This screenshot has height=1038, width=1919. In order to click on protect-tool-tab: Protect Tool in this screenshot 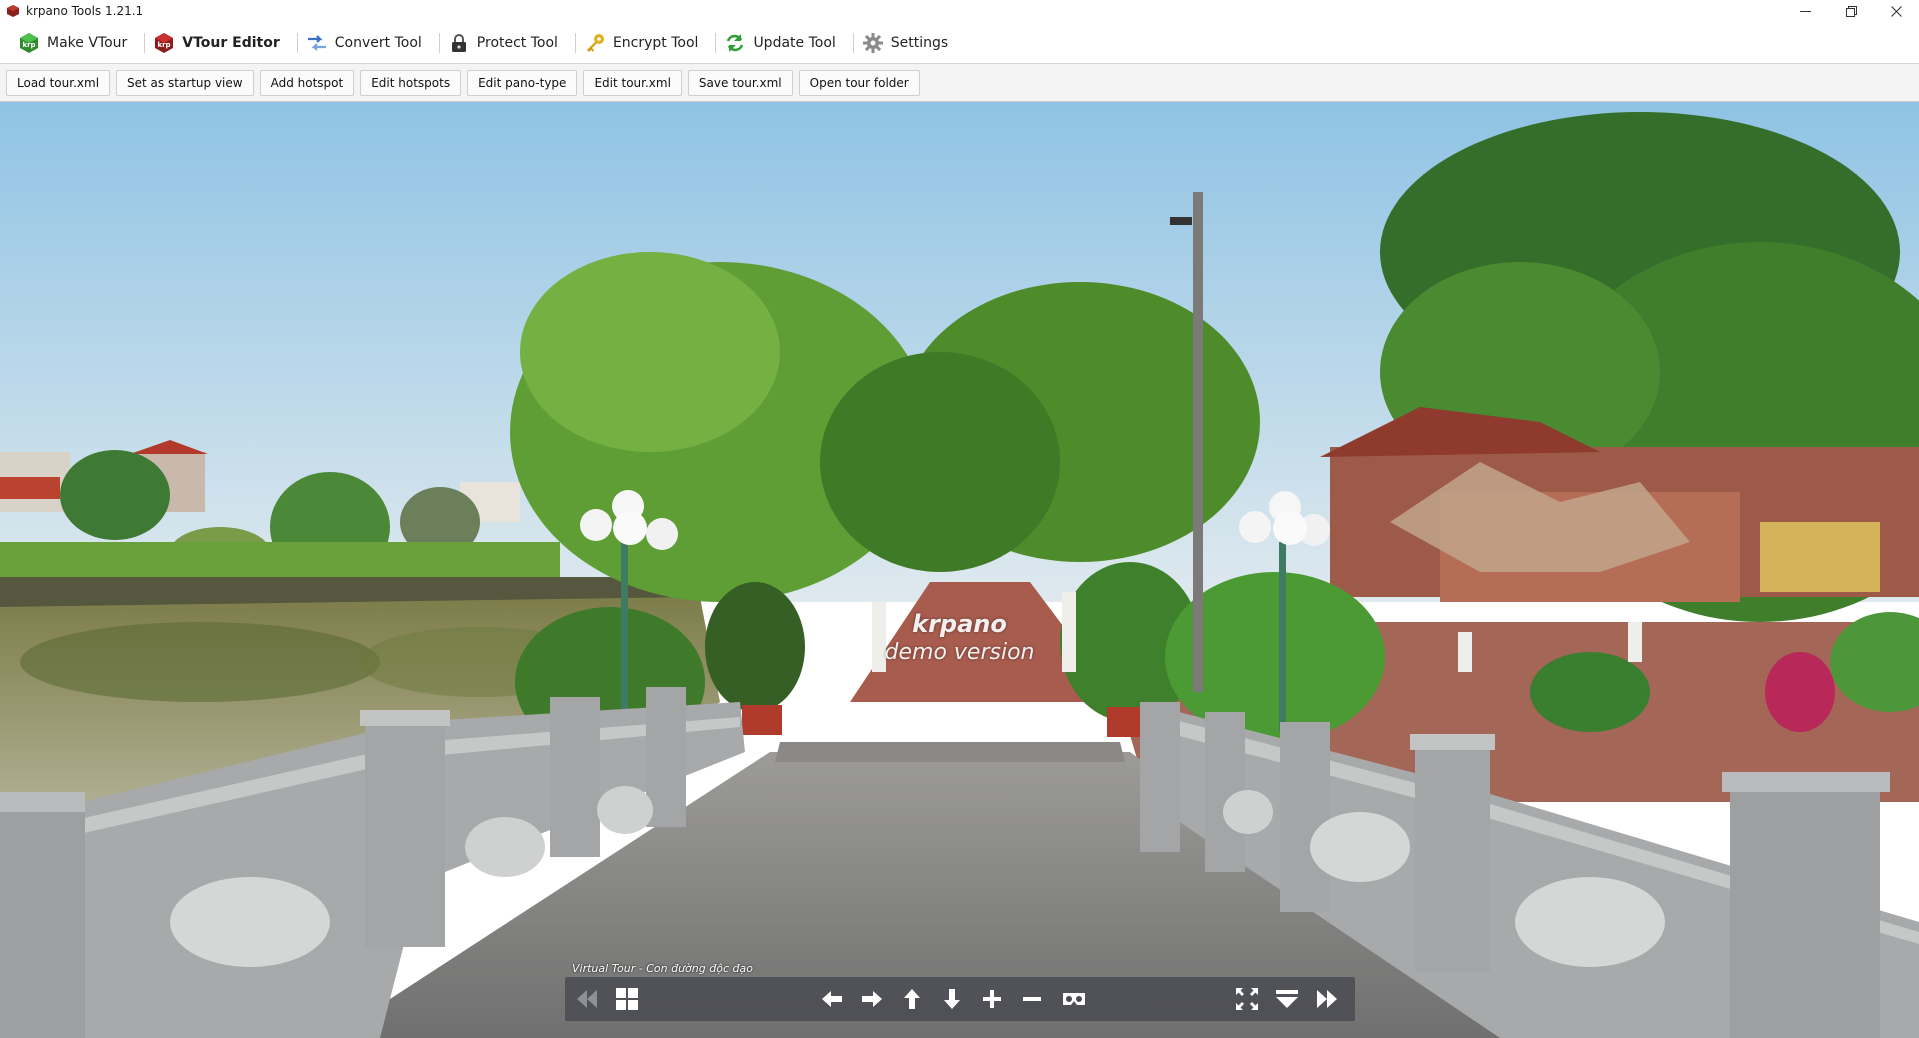, I will do `click(505, 43)`.